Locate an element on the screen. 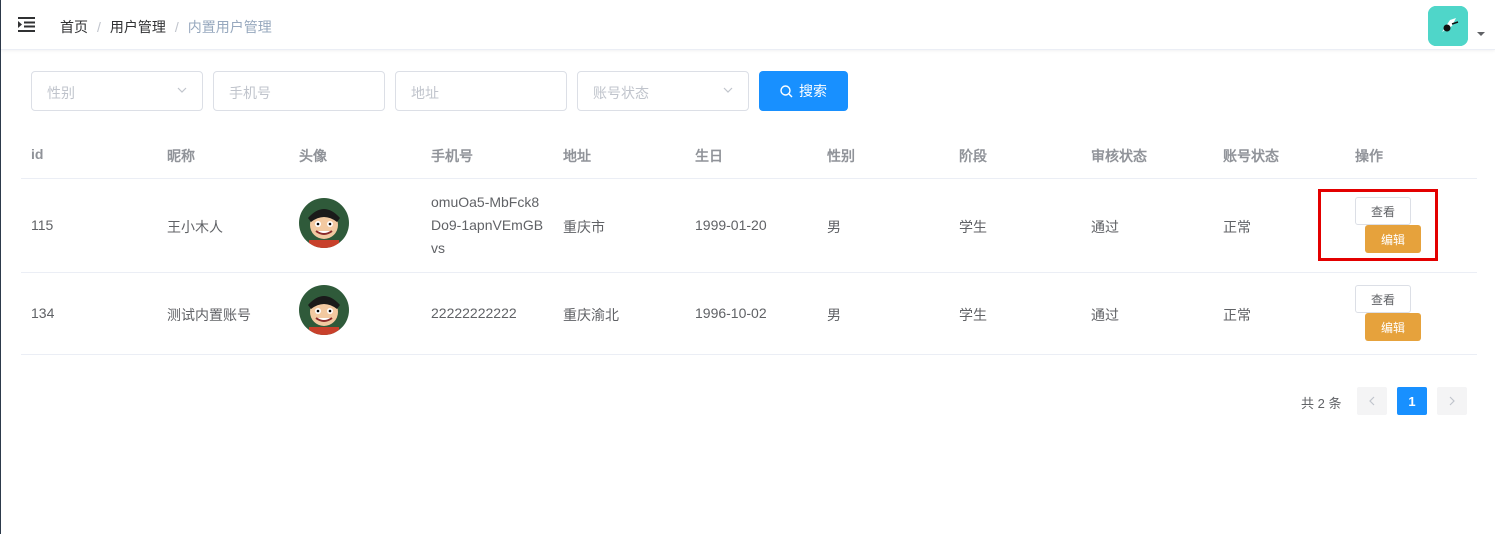  phone-placeholder: 手机号 is located at coordinates (250, 93).